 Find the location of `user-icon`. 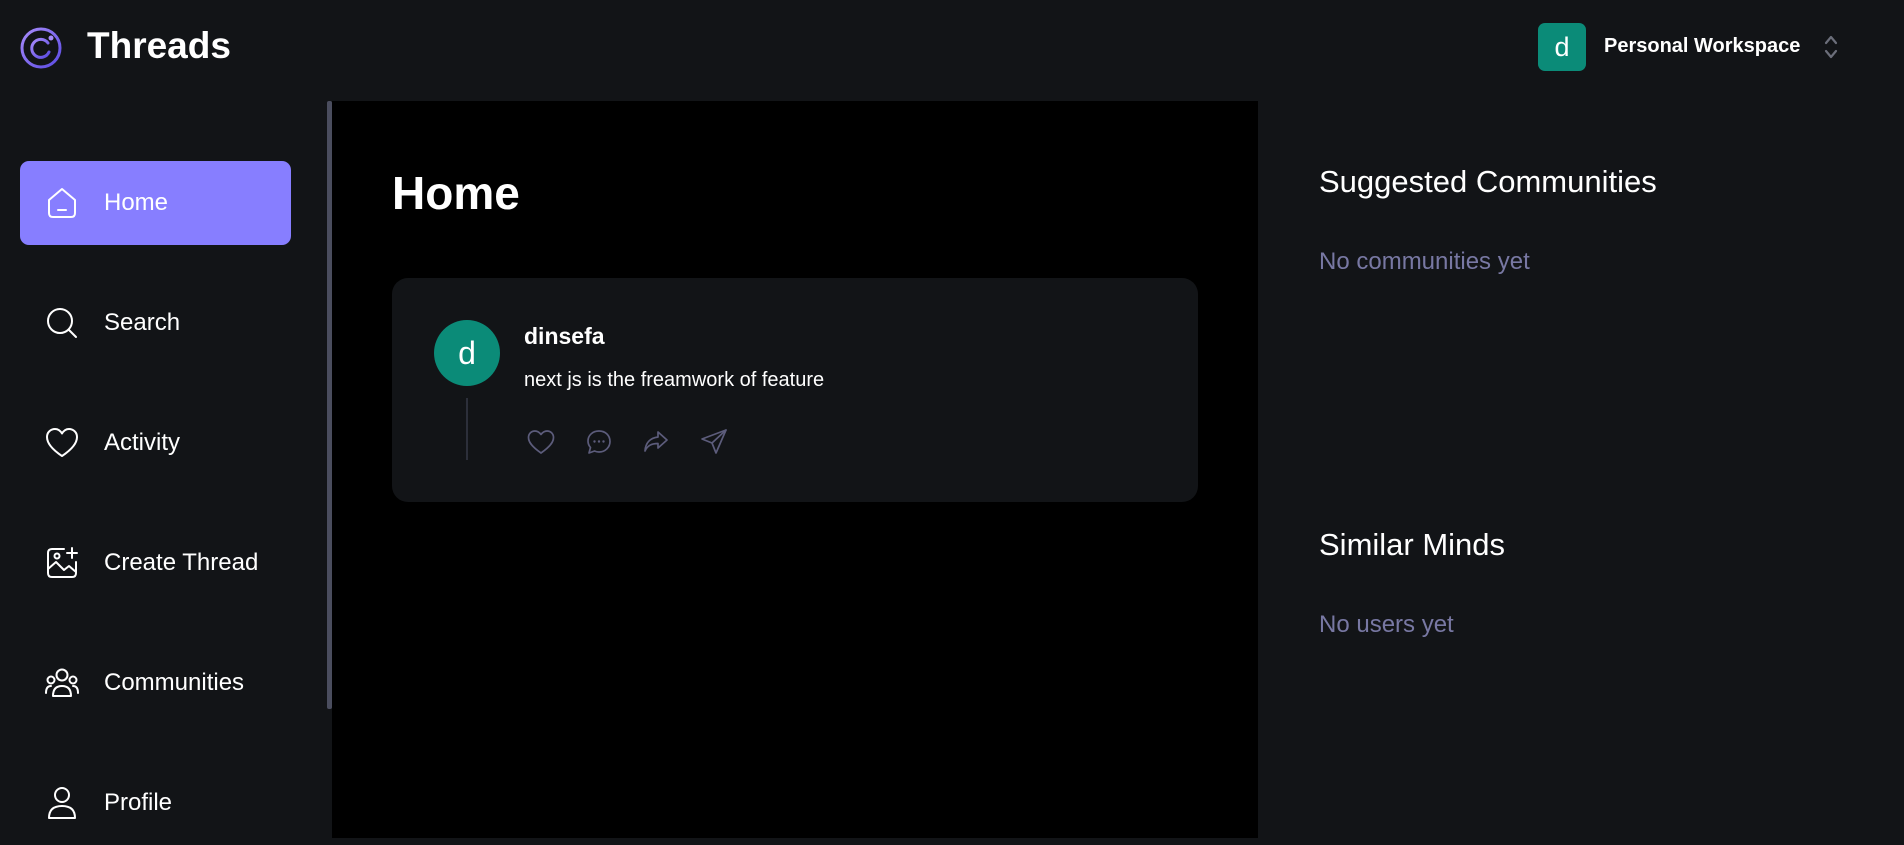

user-icon is located at coordinates (62, 803).